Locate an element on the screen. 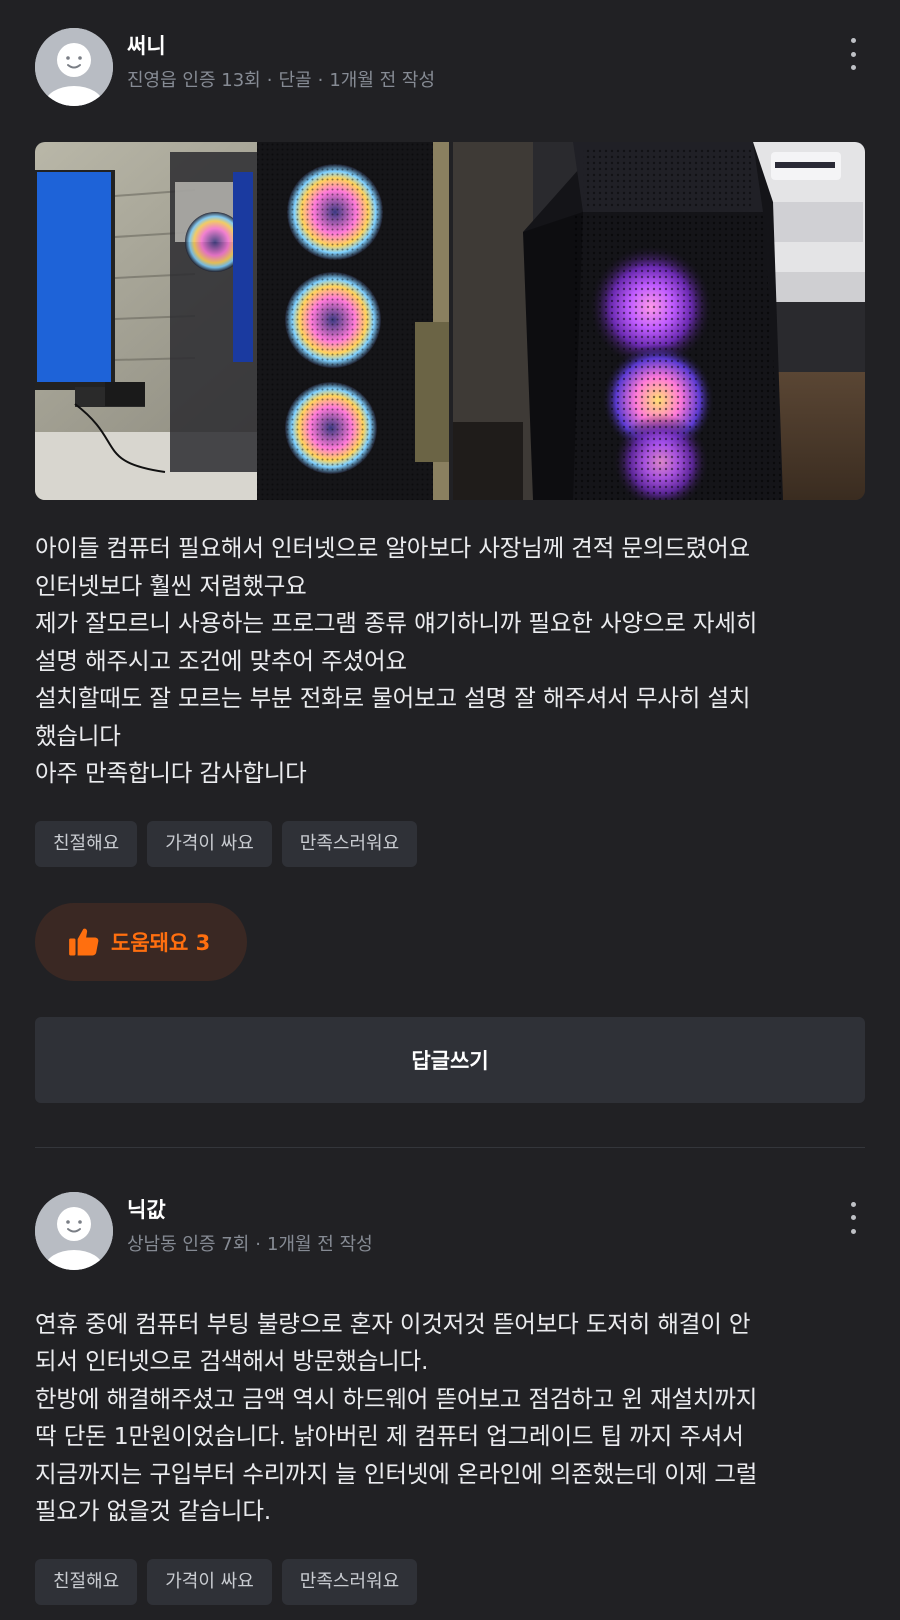 This screenshot has height=1620, width=900. review-text-line: 아이들 컴퓨터 필요해서 인터넷으로 알아보다 사장님께 견적 문의드렸어요 is located at coordinates (392, 548).